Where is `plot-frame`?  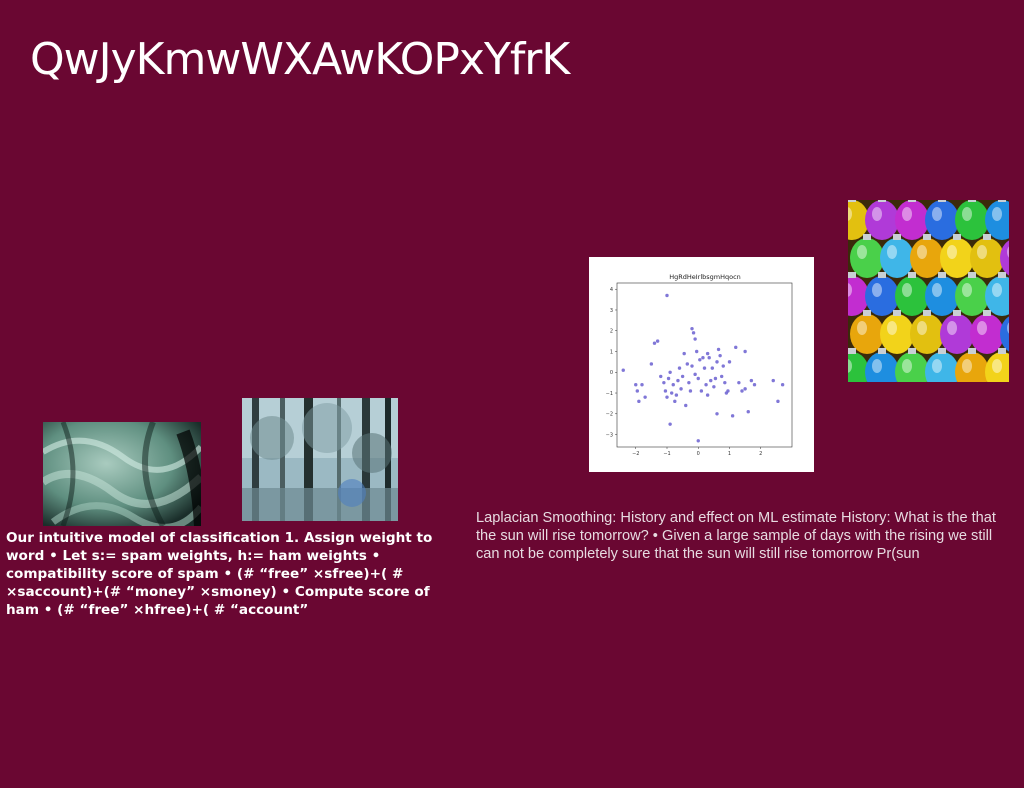
plot-frame is located at coordinates (704, 365).